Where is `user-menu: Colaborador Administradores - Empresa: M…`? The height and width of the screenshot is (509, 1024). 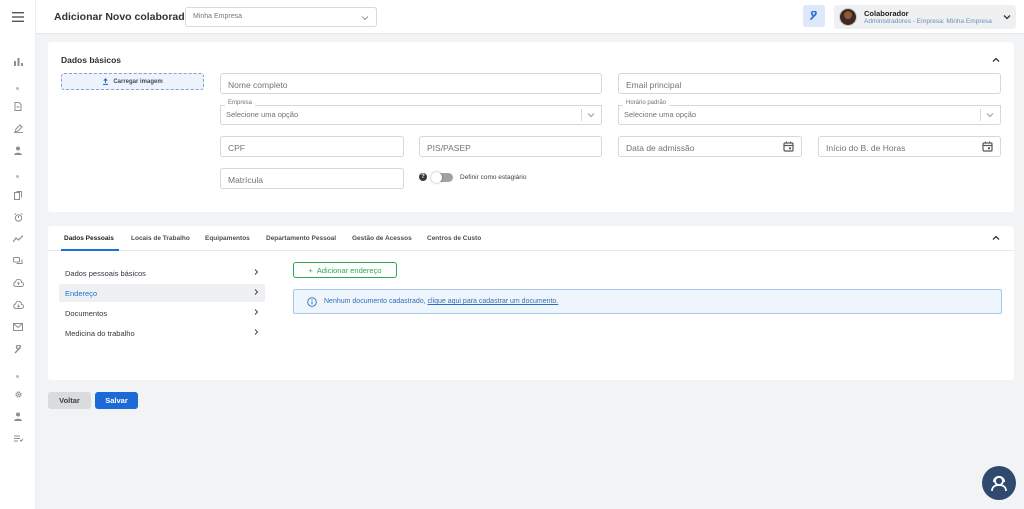 user-menu: Colaborador Administradores - Empresa: M… is located at coordinates (925, 17).